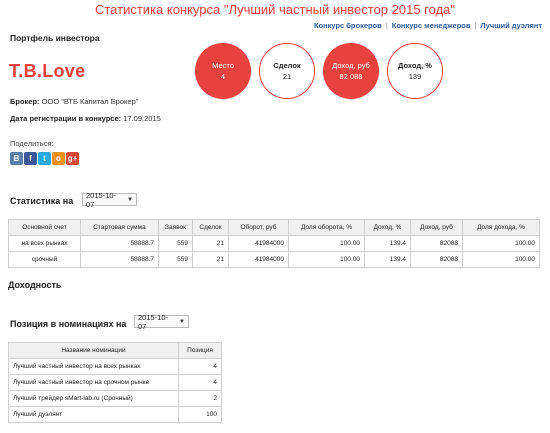 The height and width of the screenshot is (433, 550). Describe the element at coordinates (93, 382) in the screenshot. I see `table-cell: Лучший частный инвестор на срочном рынке` at that location.